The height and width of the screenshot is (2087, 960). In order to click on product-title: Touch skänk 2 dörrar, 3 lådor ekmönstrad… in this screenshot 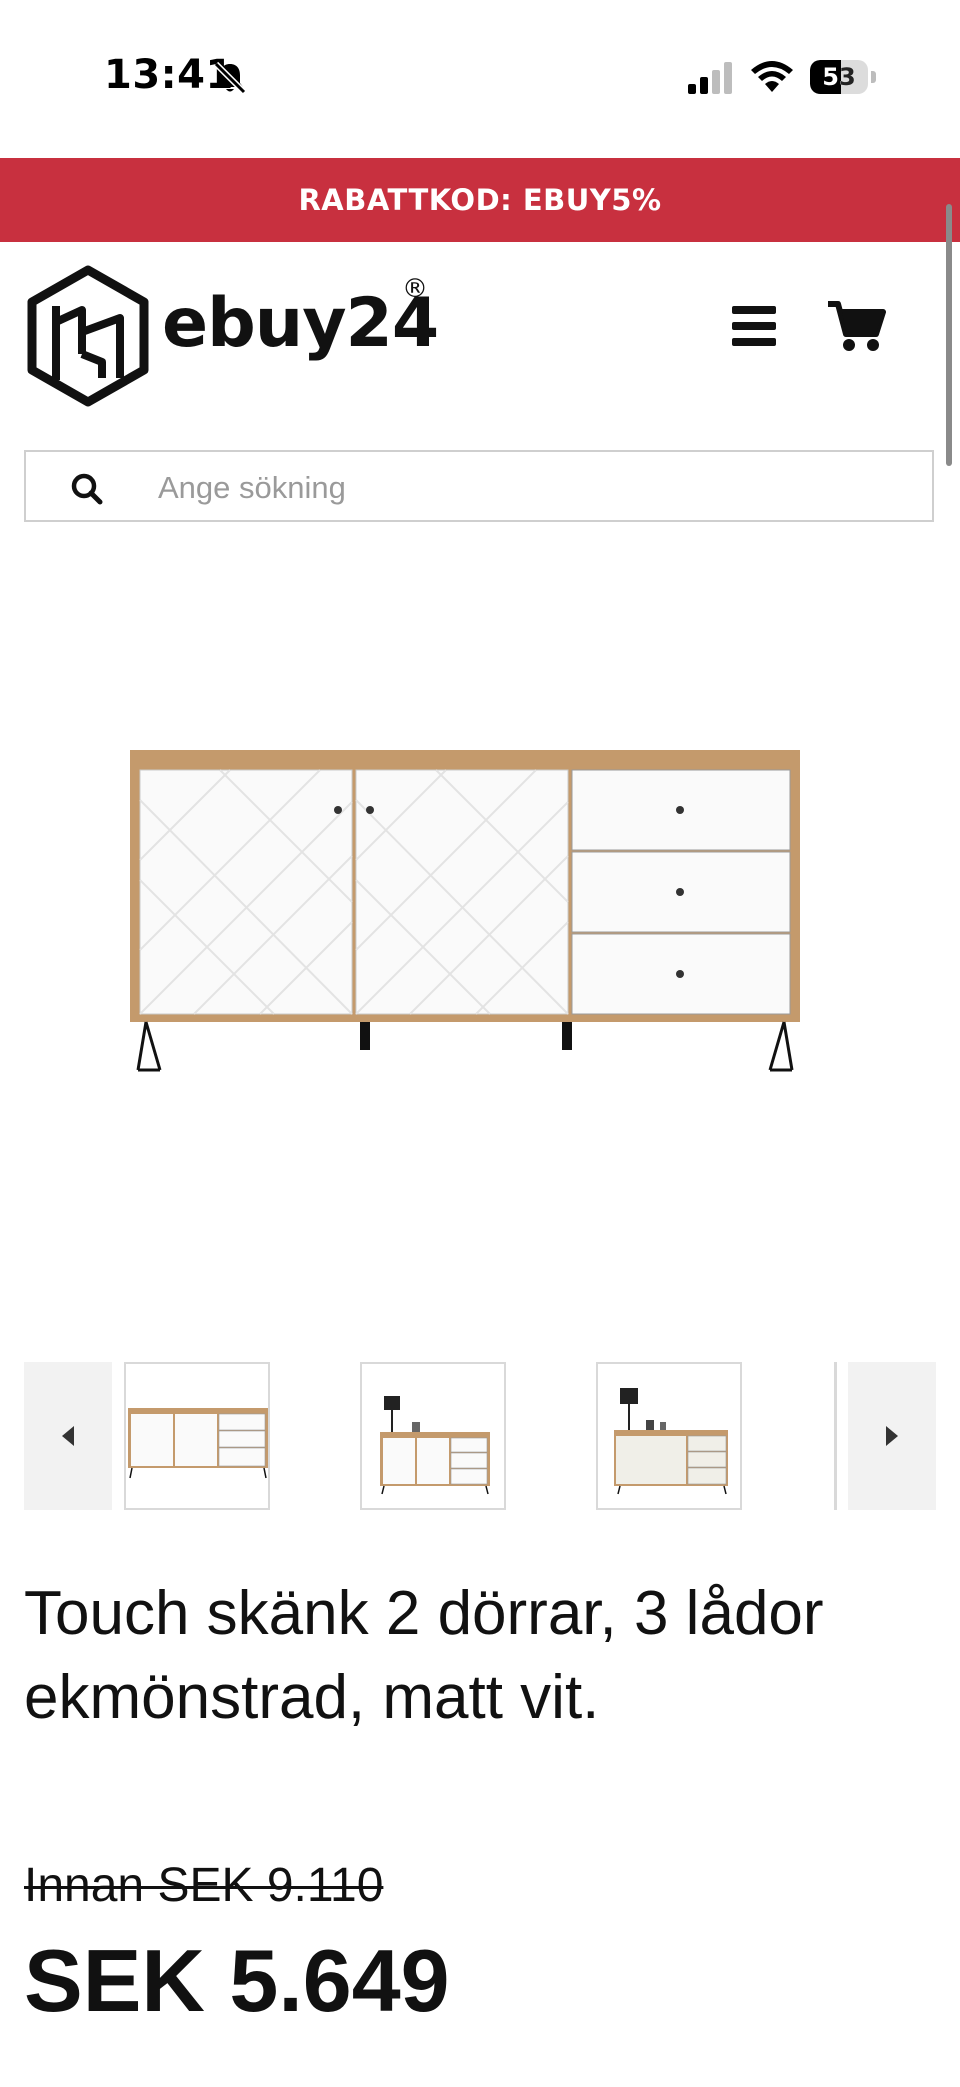, I will do `click(424, 1655)`.